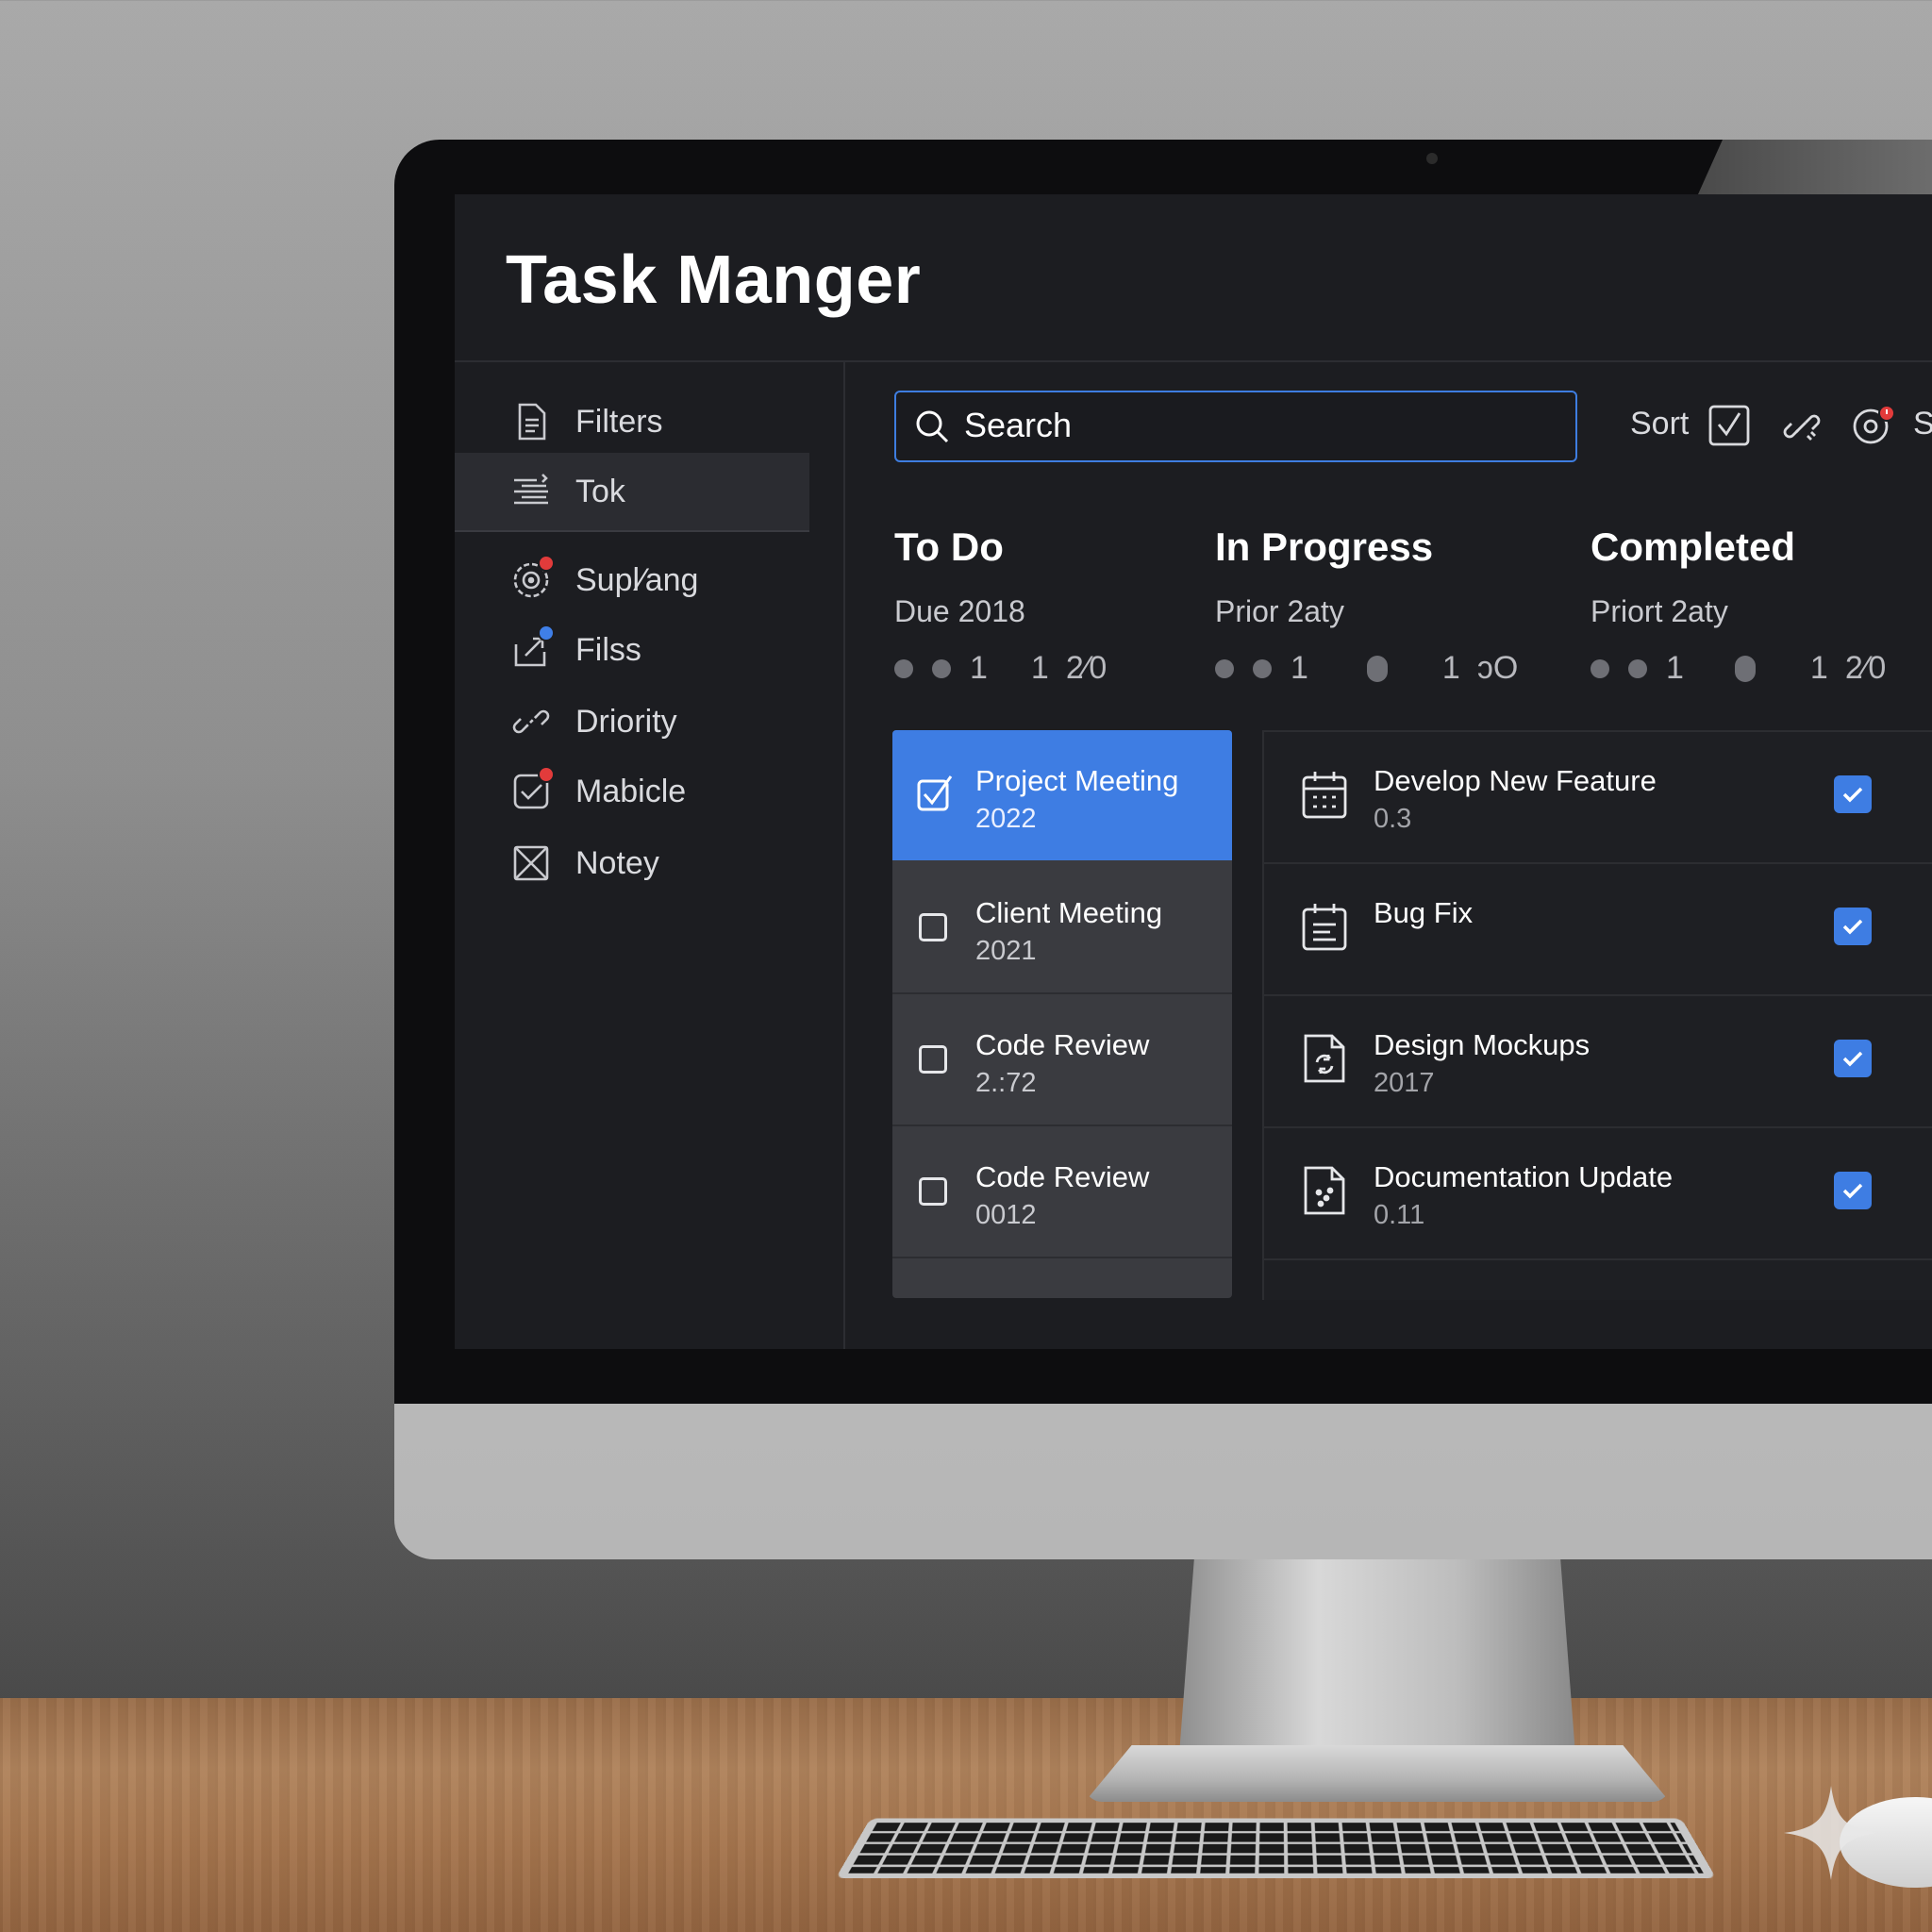 This screenshot has width=1932, height=1932. I want to click on sidebar-item-label: Supl⁄ang, so click(637, 580).